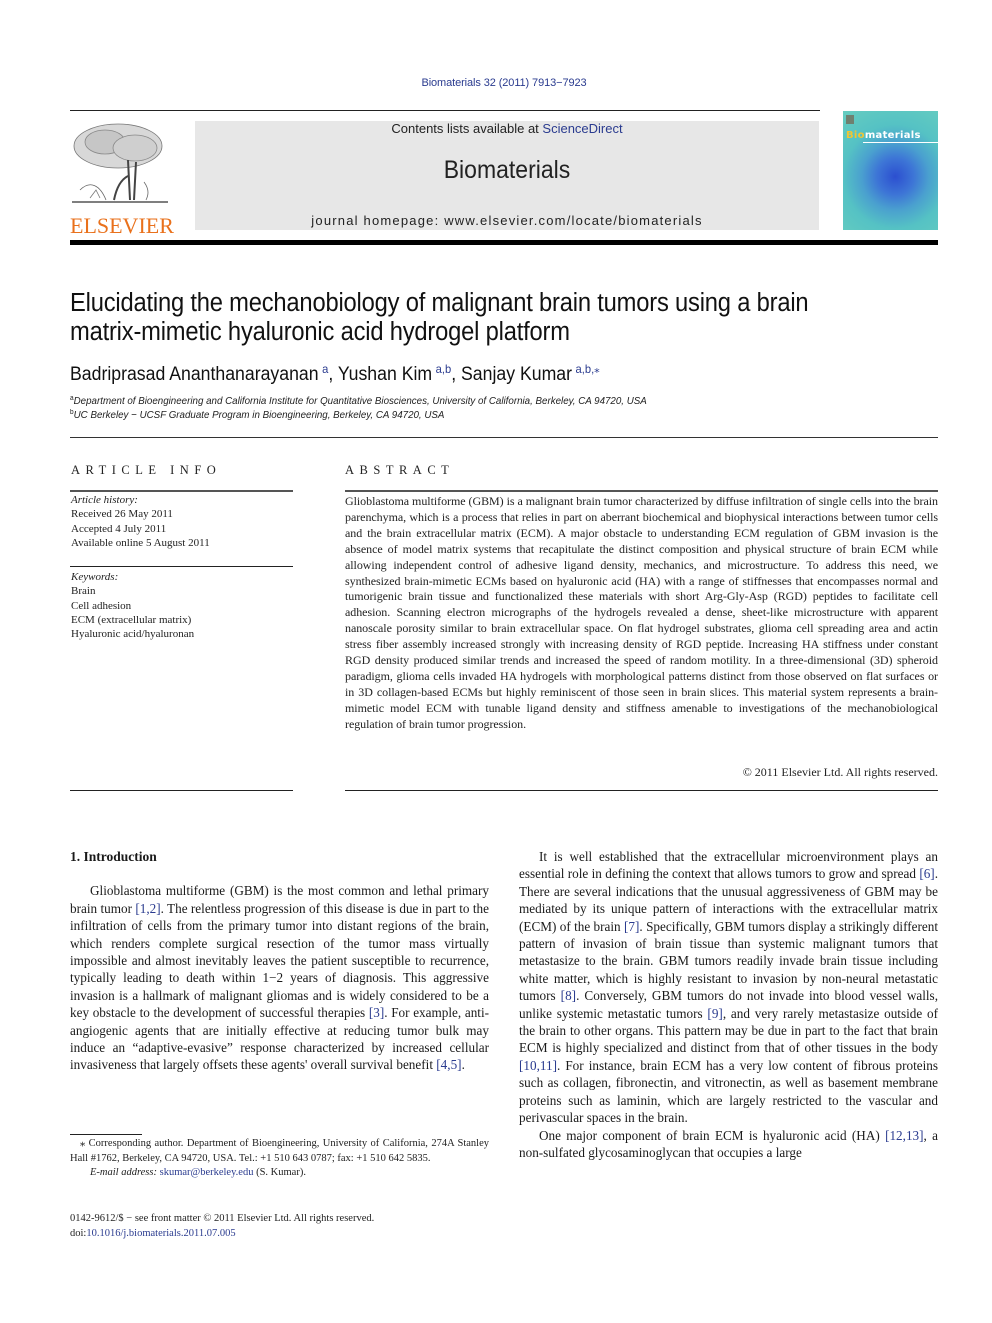 This screenshot has height=1323, width=992. Describe the element at coordinates (146, 470) in the screenshot. I see `article-info-heading: ARTICLE INFO` at that location.